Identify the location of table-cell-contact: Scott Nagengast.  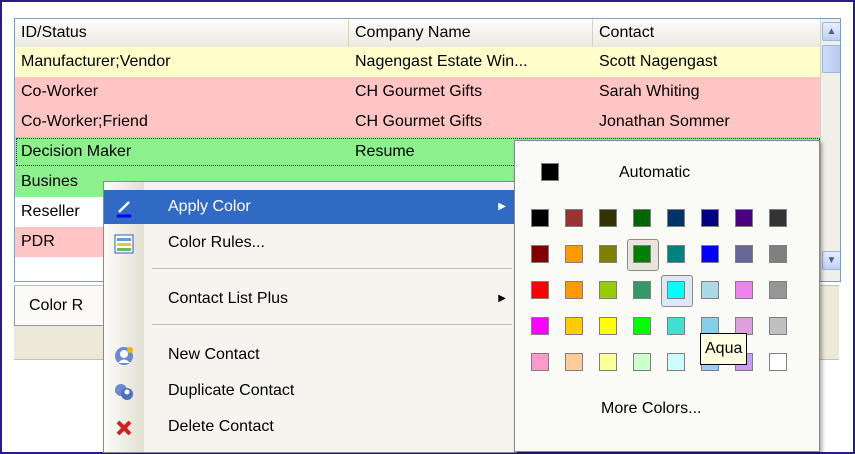
(658, 61).